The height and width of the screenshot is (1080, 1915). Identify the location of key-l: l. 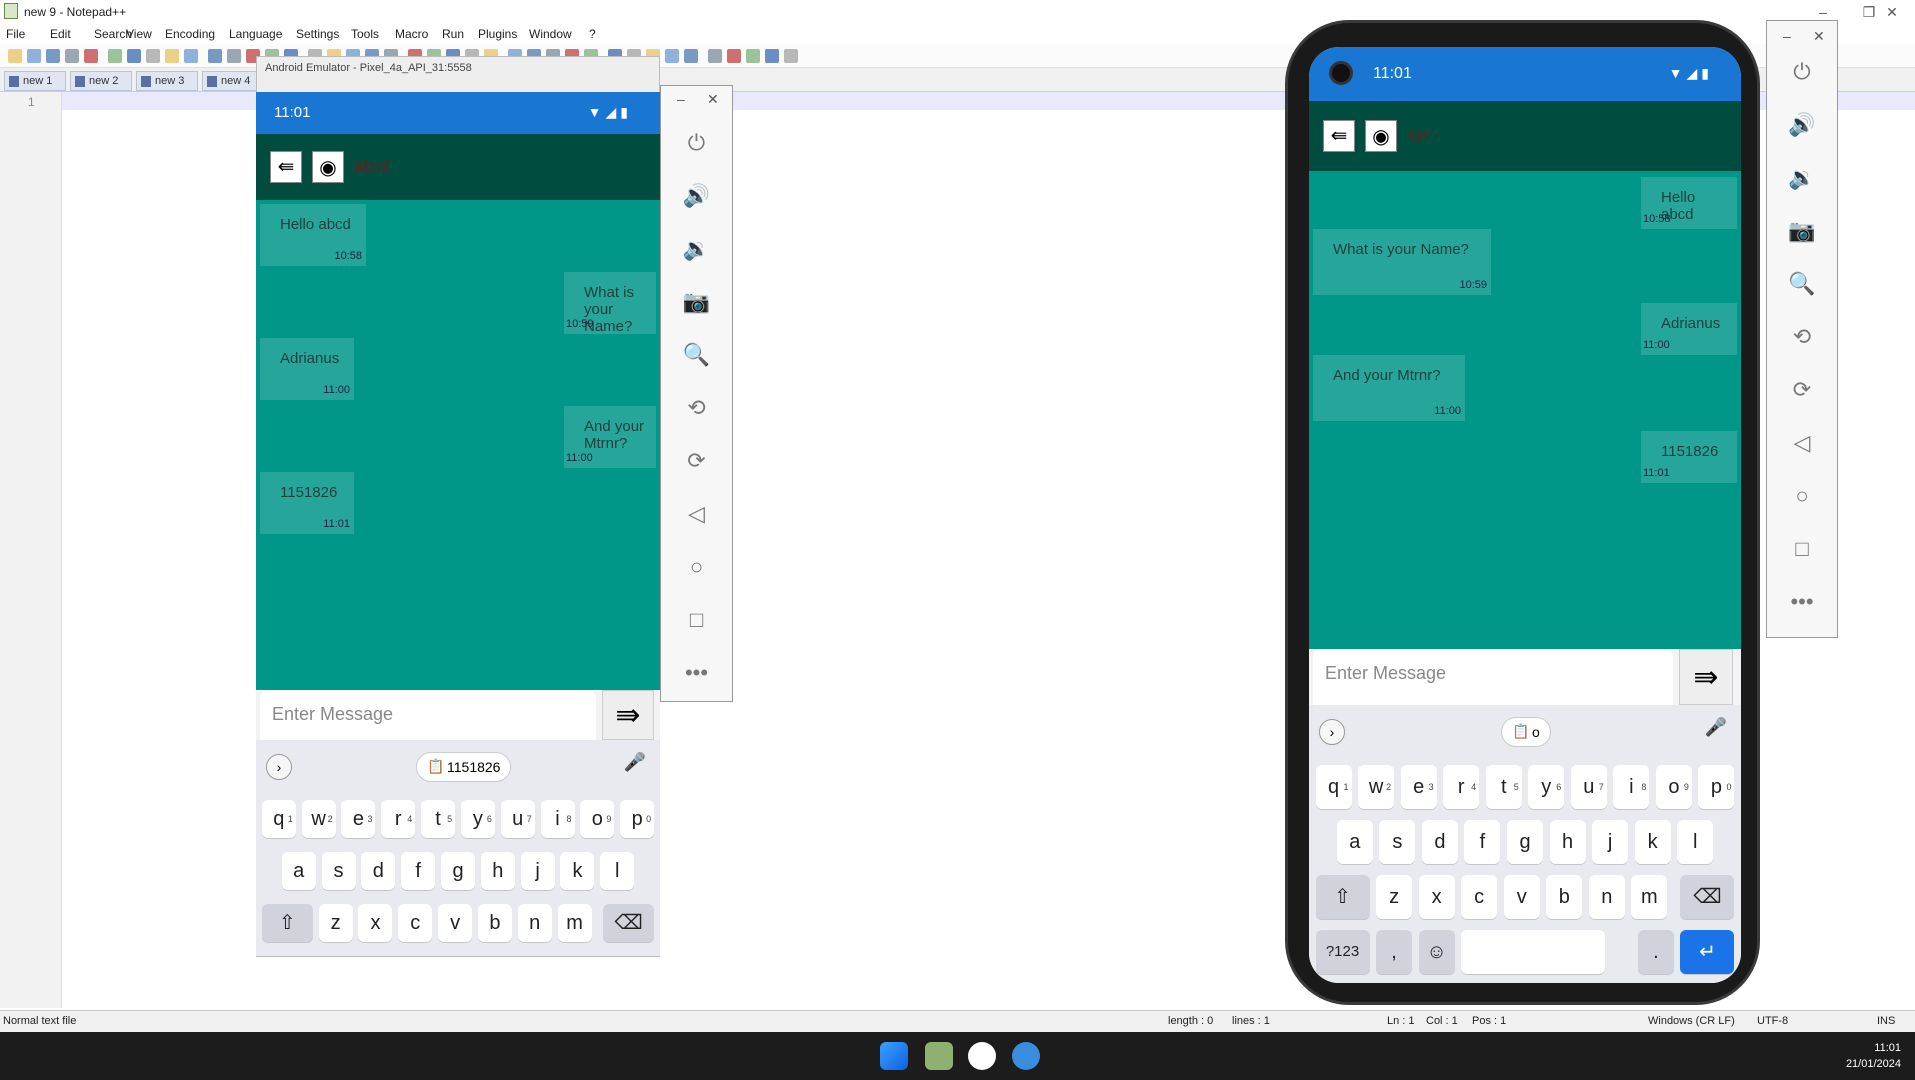
(617, 871).